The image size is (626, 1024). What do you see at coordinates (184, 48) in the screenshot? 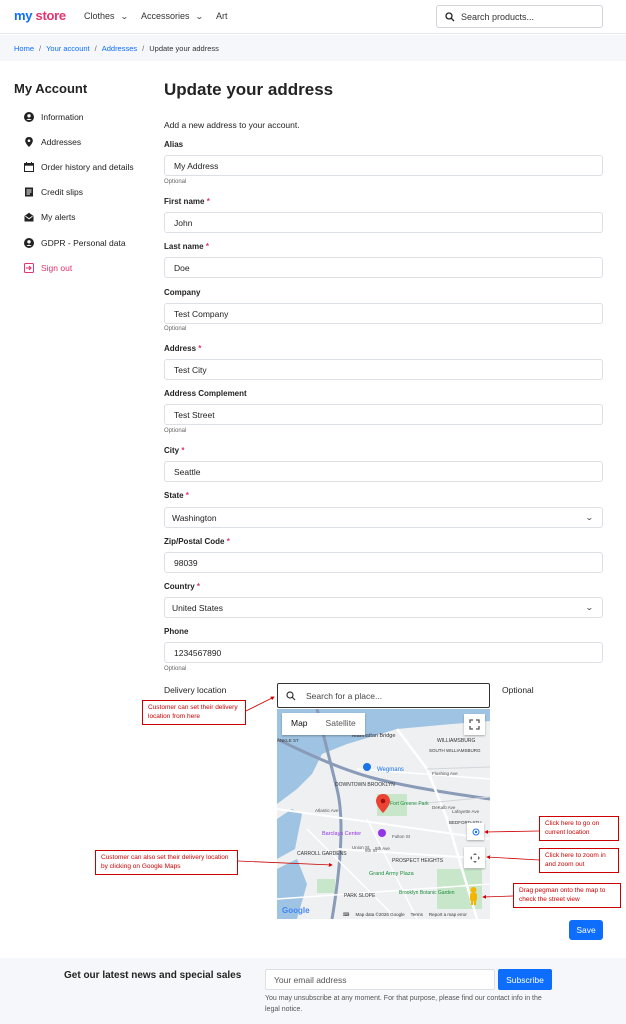
I see `breadcrumb-current: Update your address` at bounding box center [184, 48].